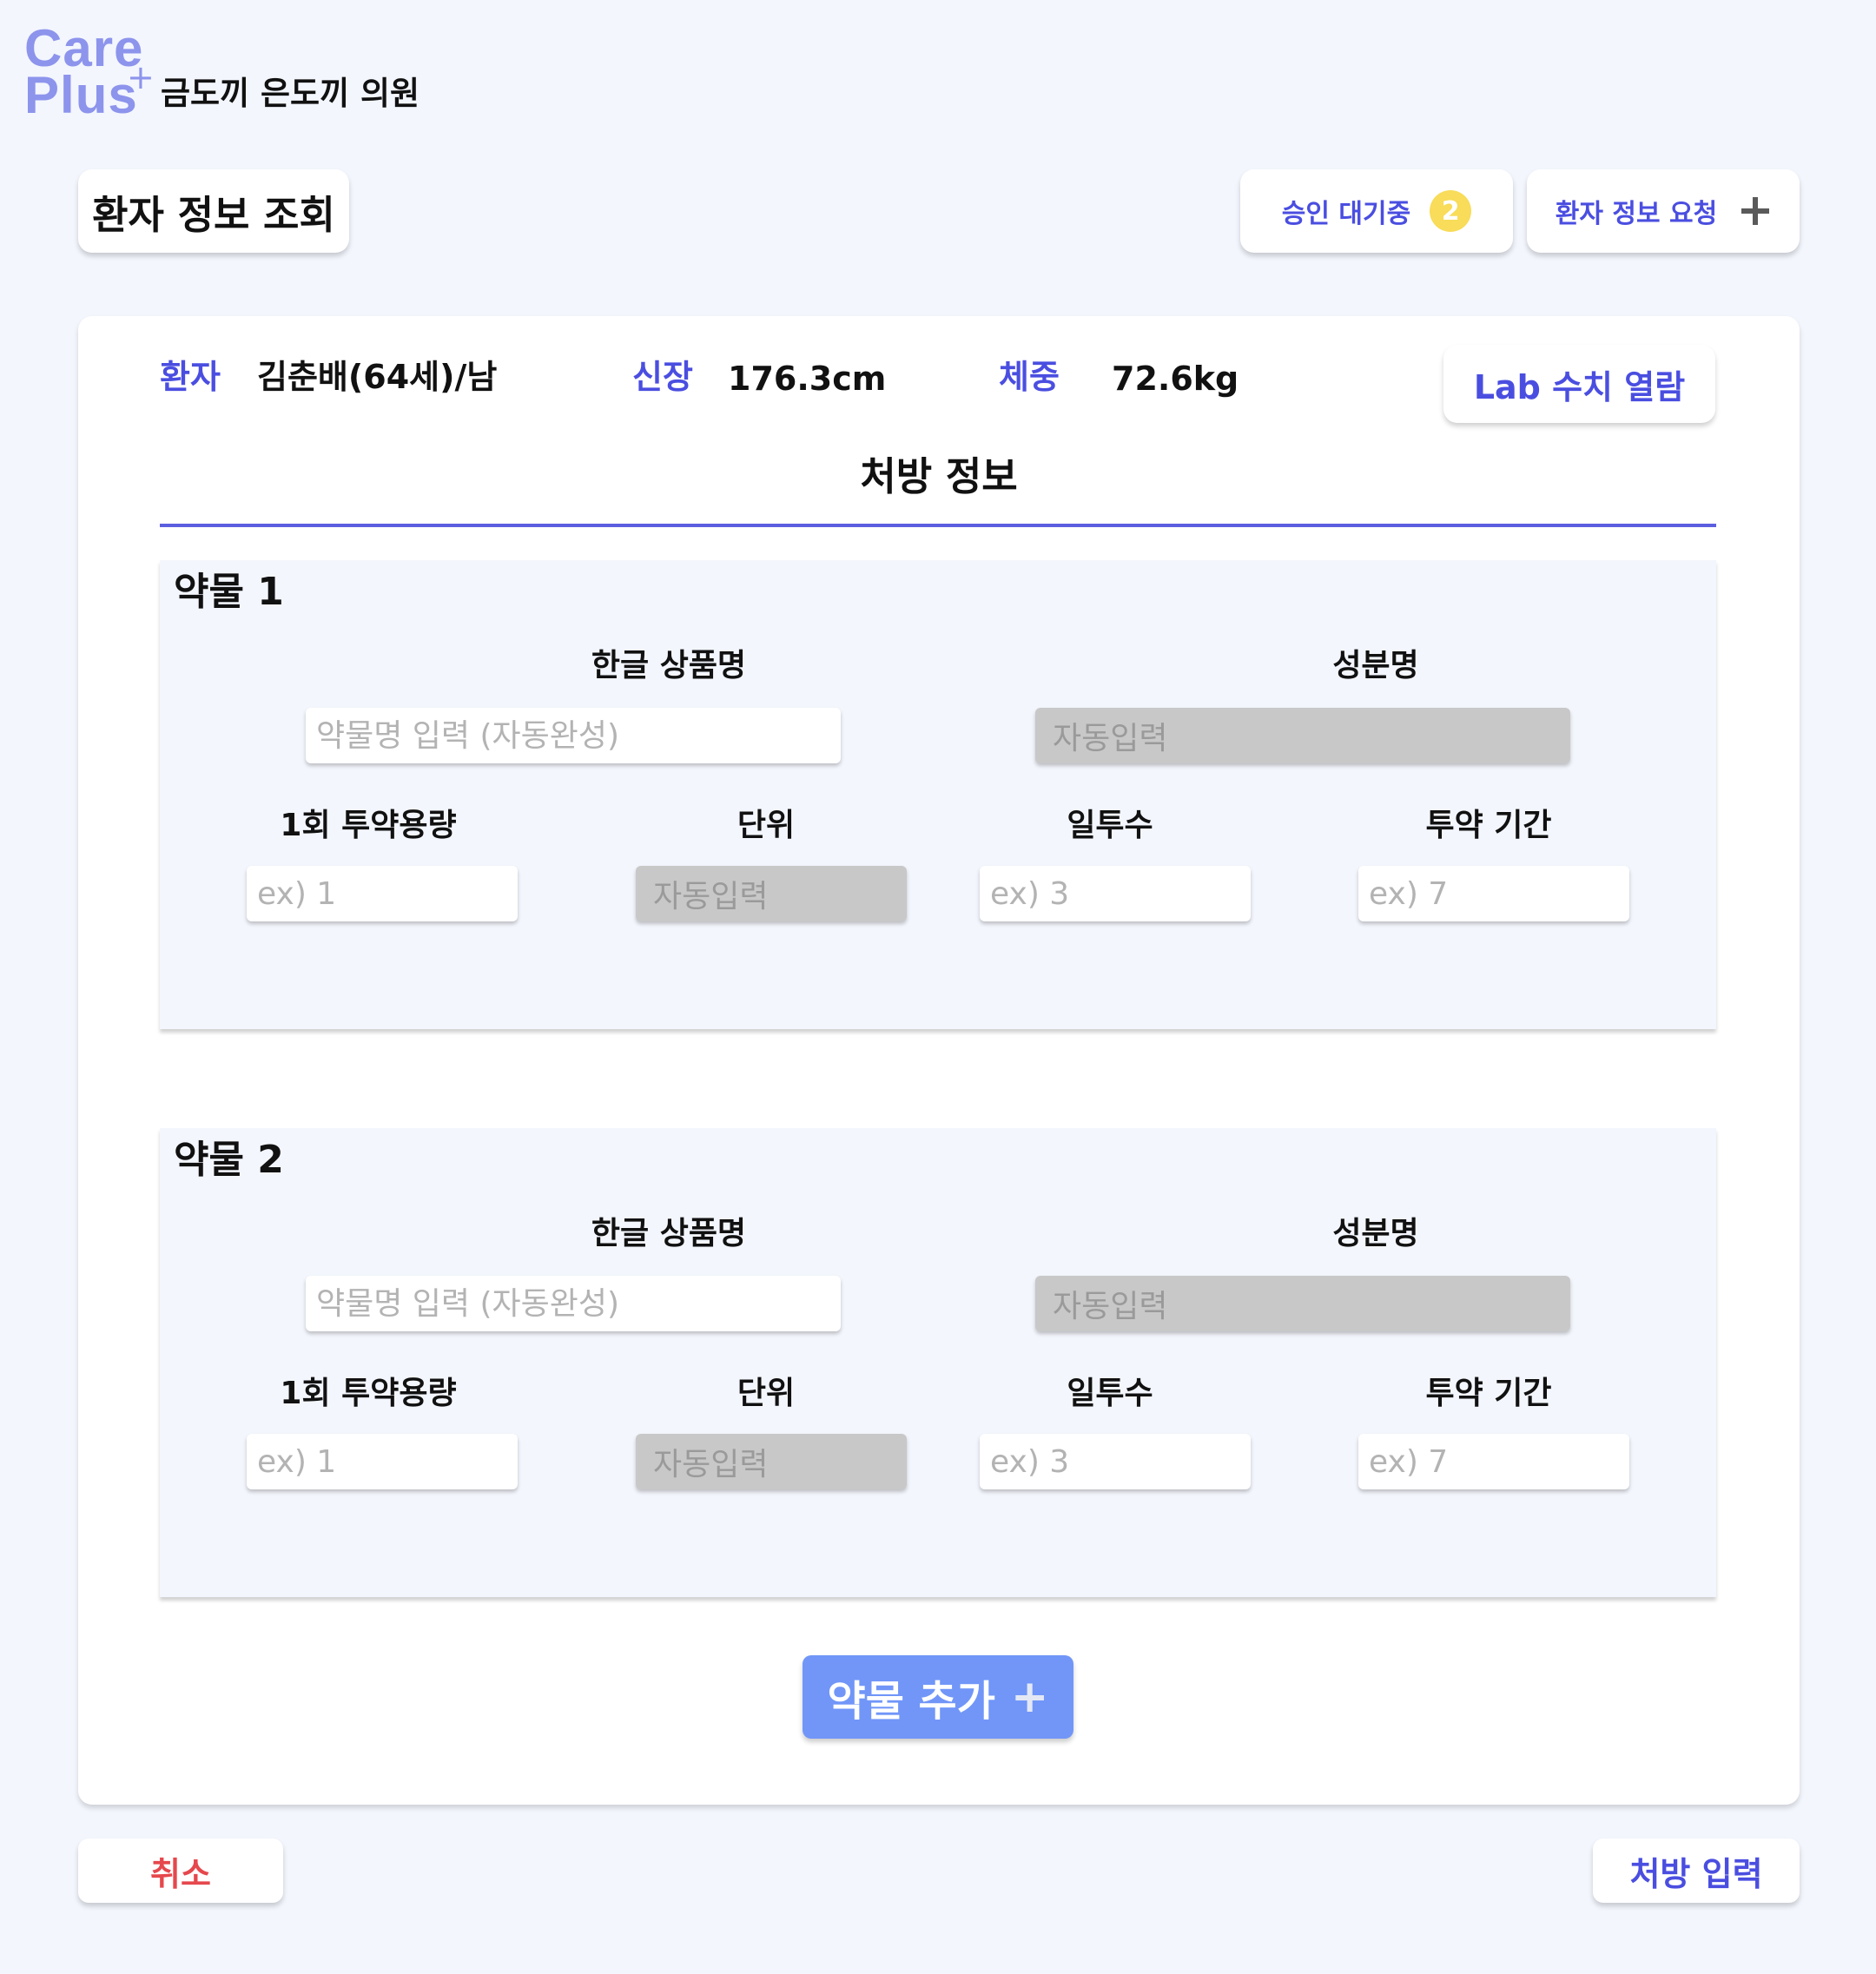  I want to click on weight-label: 체중, so click(1029, 377).